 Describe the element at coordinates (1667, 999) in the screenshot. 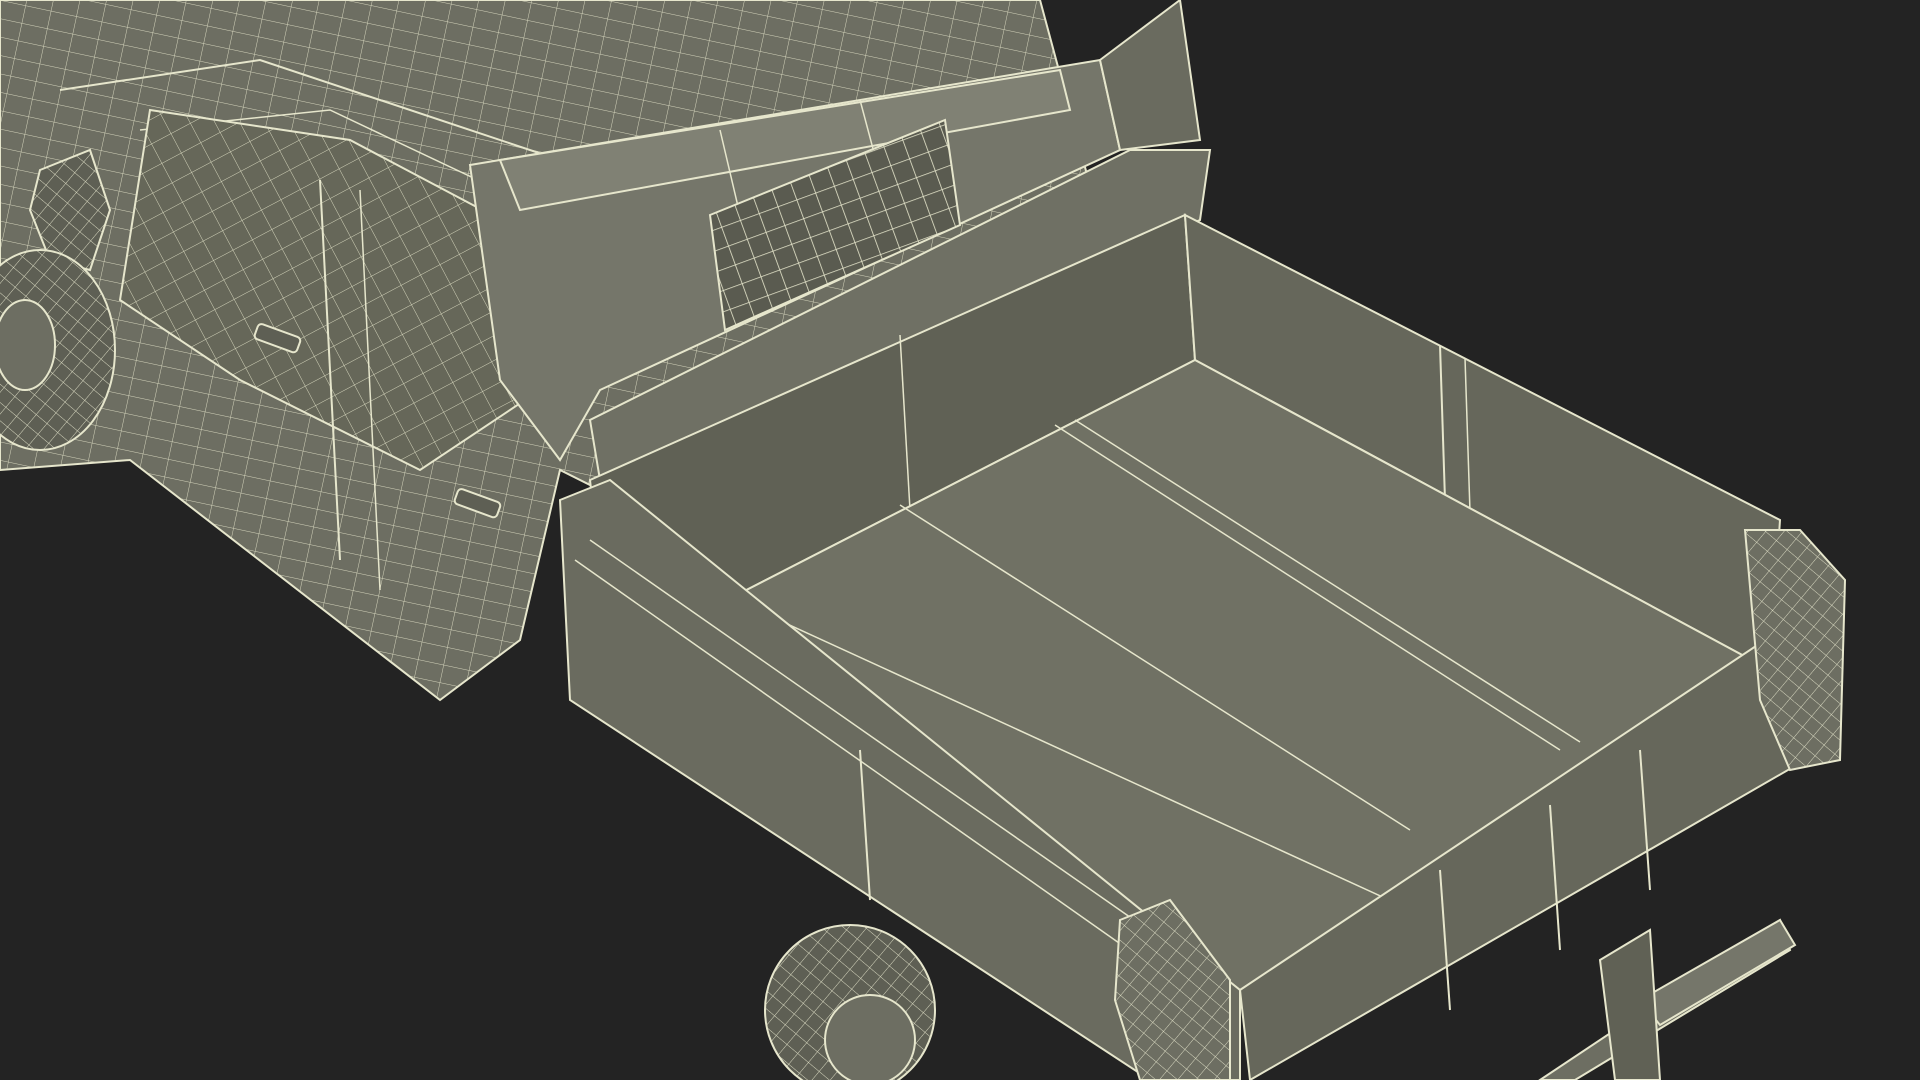

I see `rear-frame` at that location.